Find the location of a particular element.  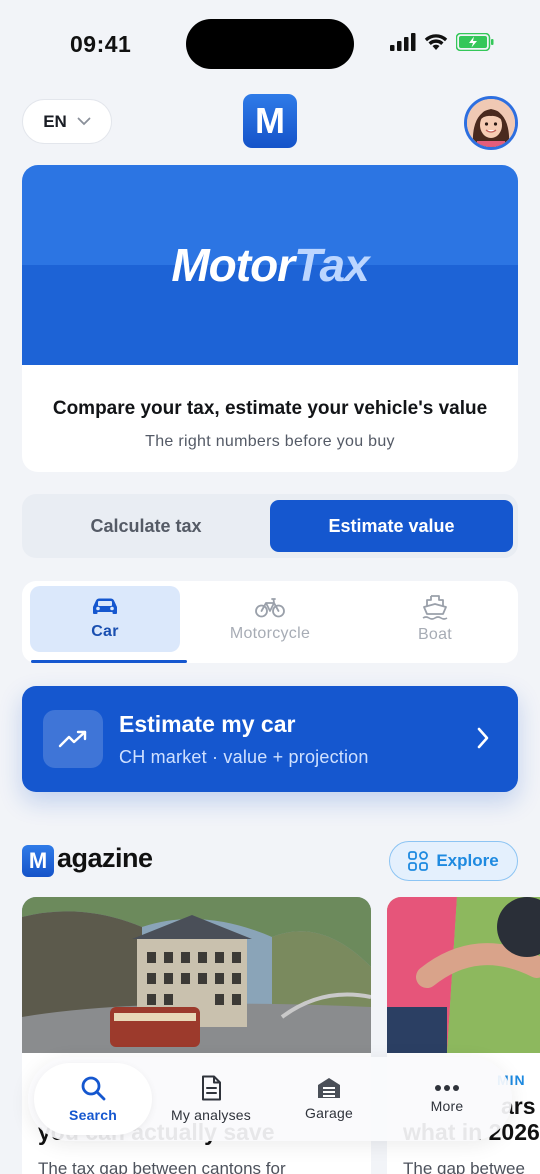

mode-toggle: Calculate tax Estimate value is located at coordinates (270, 526).